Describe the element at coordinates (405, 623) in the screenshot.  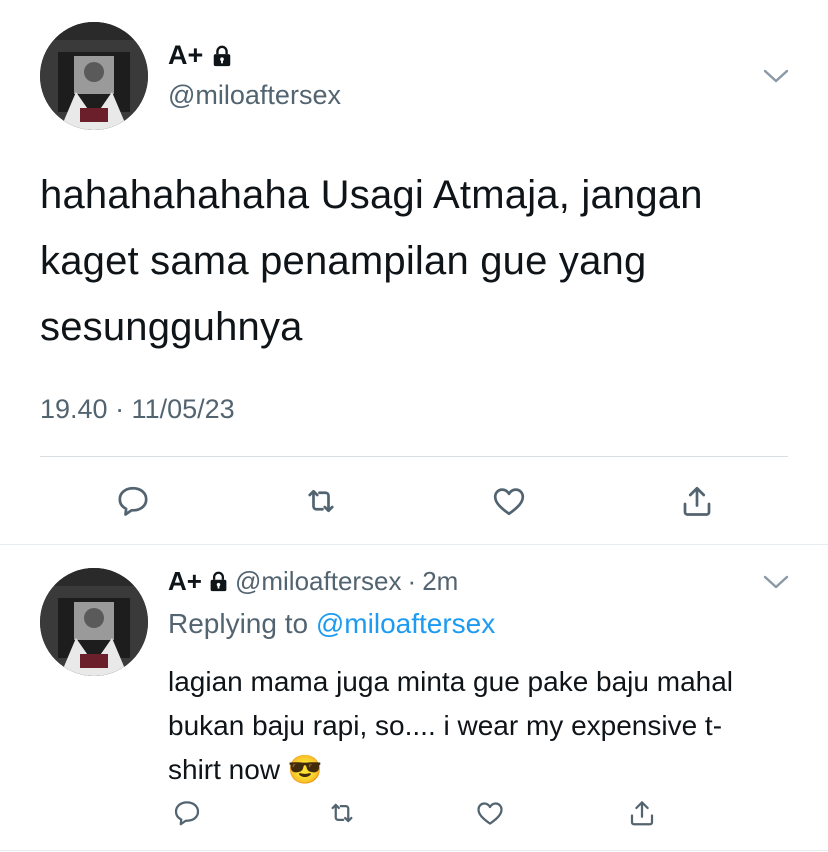
I see `replying-to-link: @miloaftersex` at that location.